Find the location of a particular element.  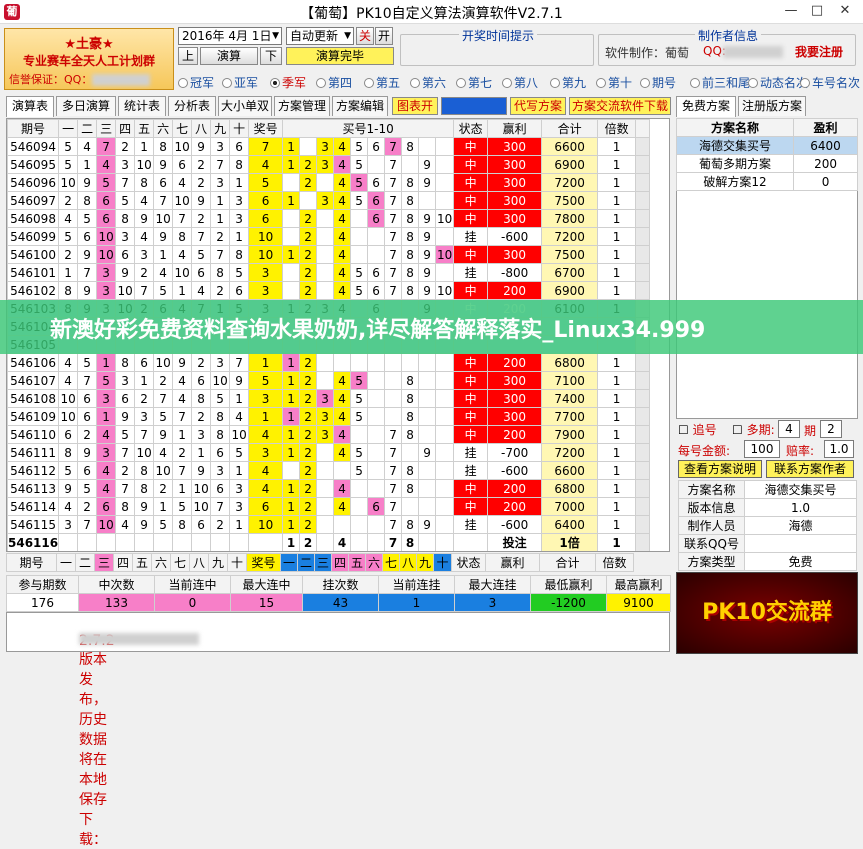

radio-11: 前三和尾 is located at coordinates (720, 82).